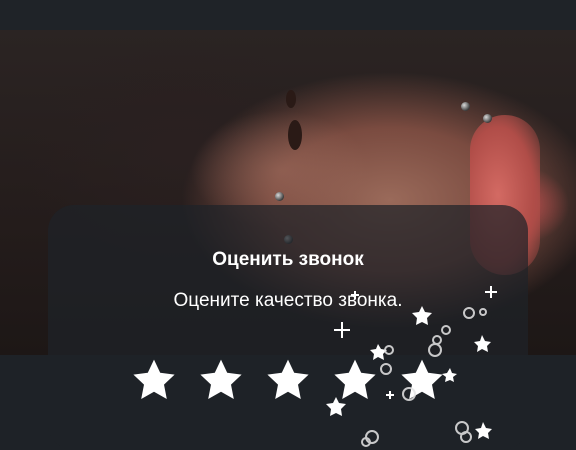  I want to click on star-1-icon, so click(154, 380).